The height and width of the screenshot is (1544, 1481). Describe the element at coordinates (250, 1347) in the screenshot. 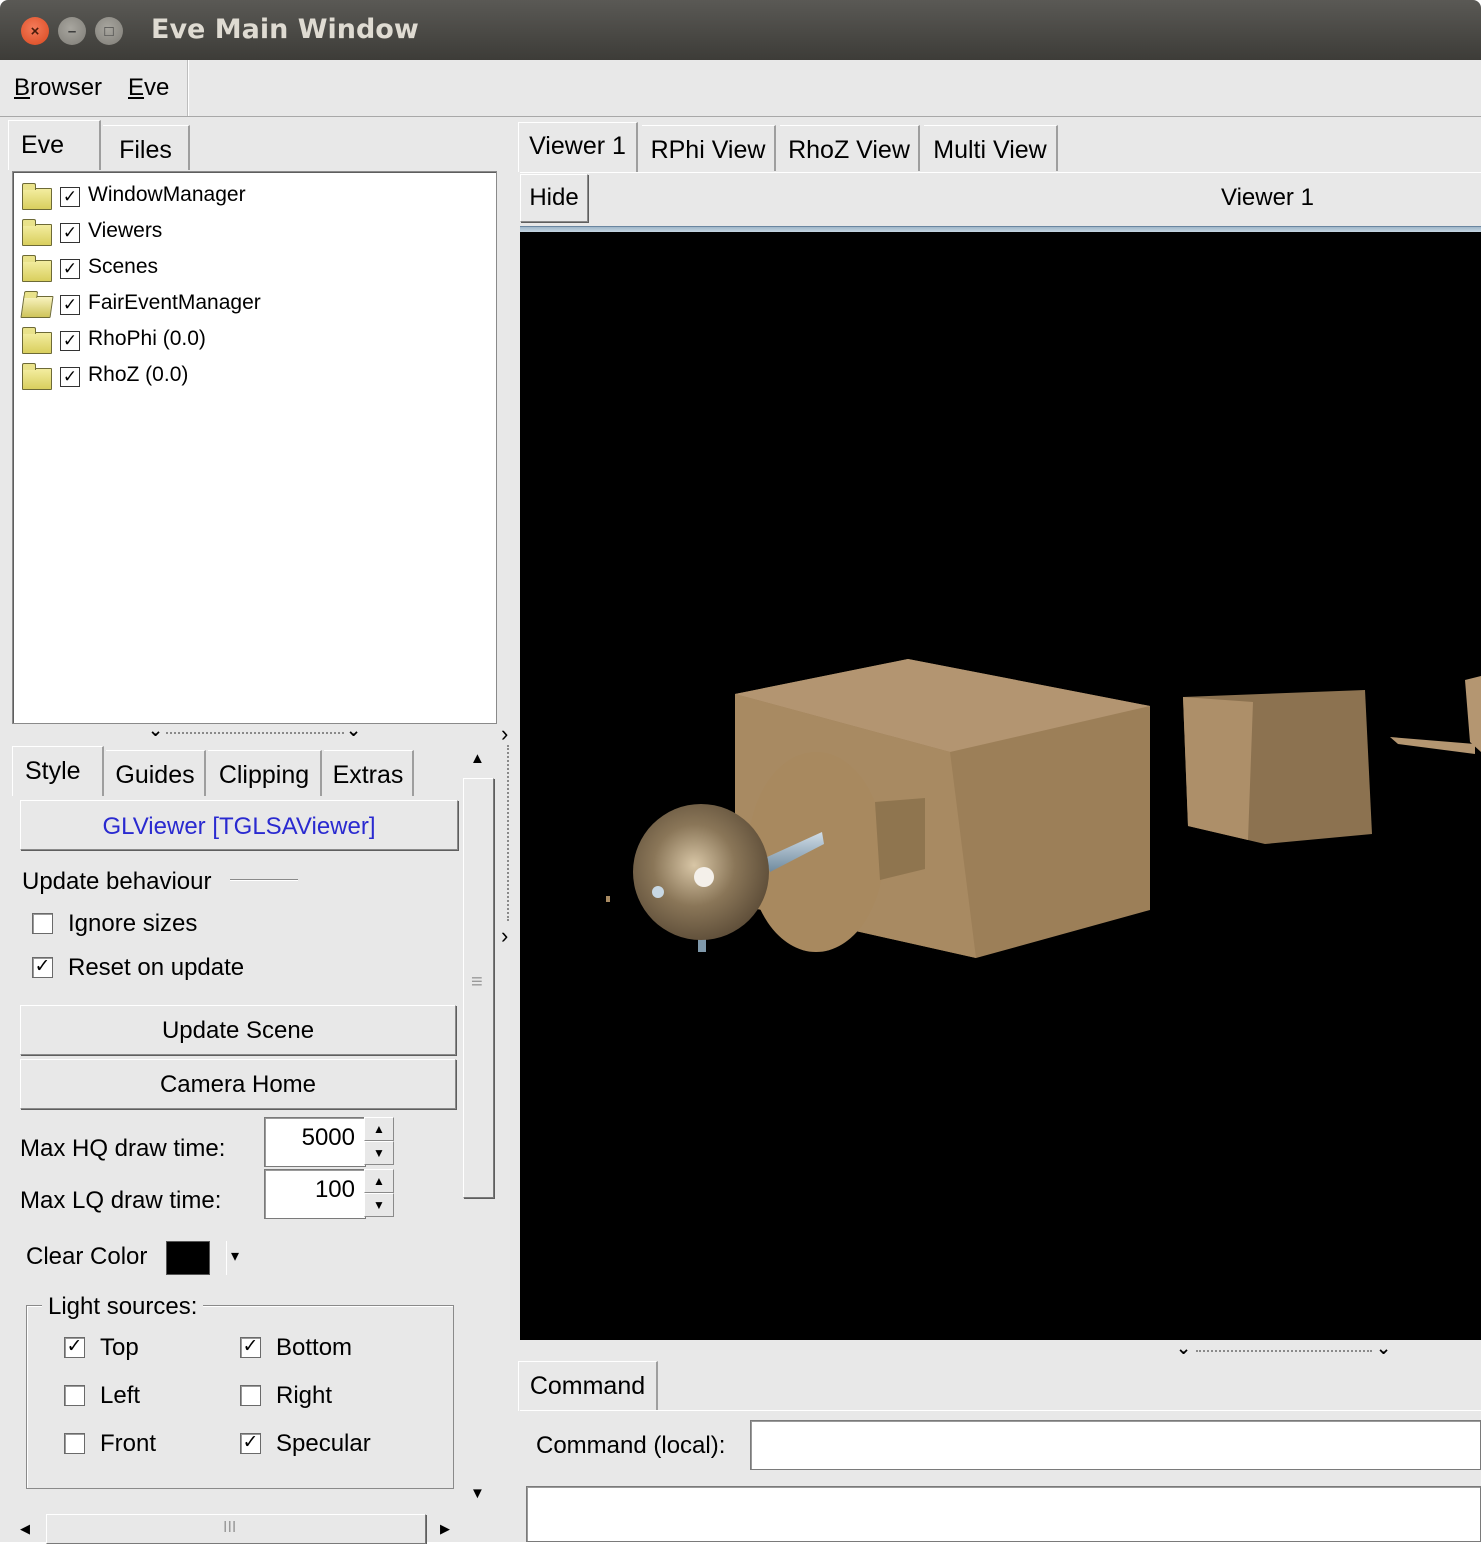

I see `light-bottom-checkbox: ✓` at that location.